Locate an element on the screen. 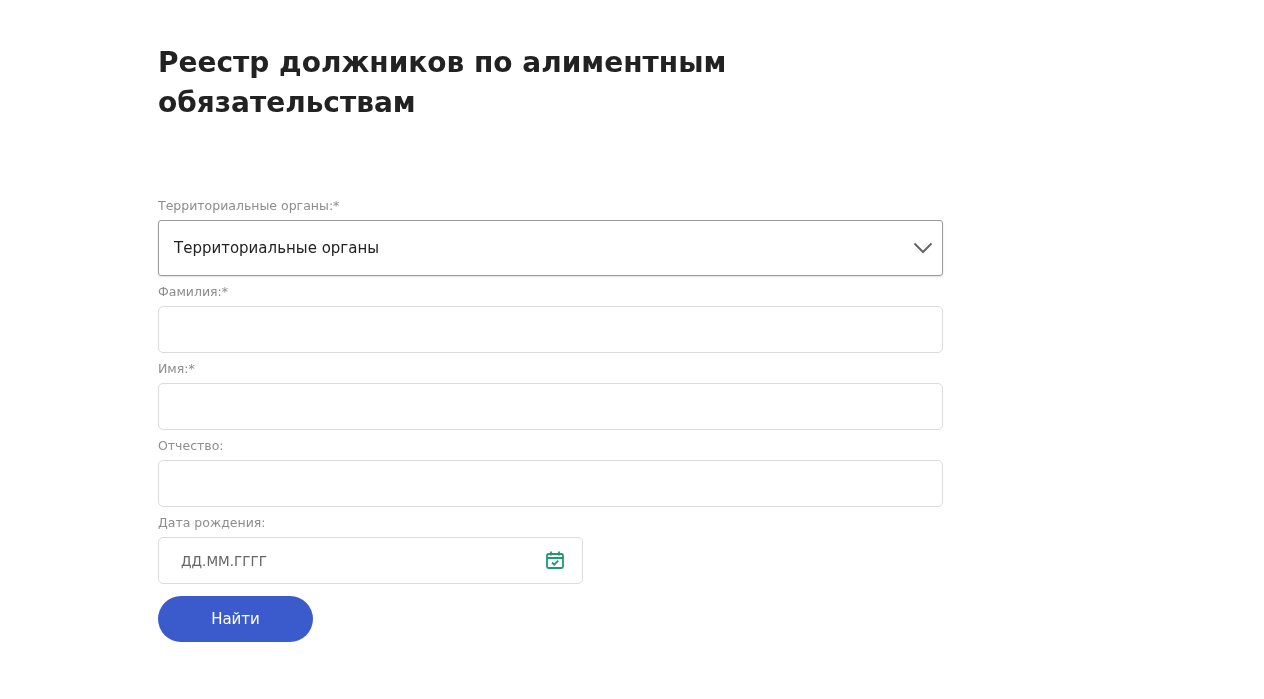  field-label: Территориальные органы:* is located at coordinates (249, 206).